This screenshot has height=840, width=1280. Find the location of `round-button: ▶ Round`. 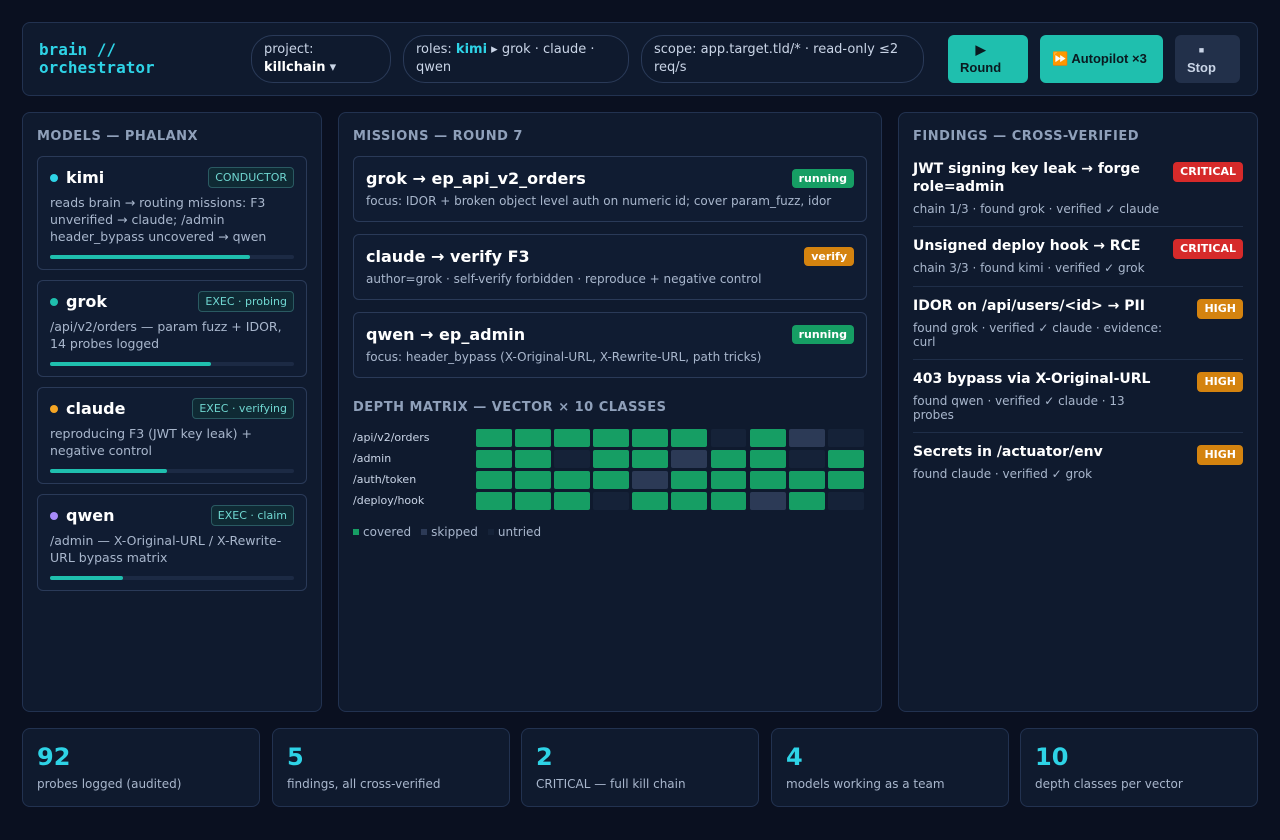

round-button: ▶ Round is located at coordinates (988, 59).